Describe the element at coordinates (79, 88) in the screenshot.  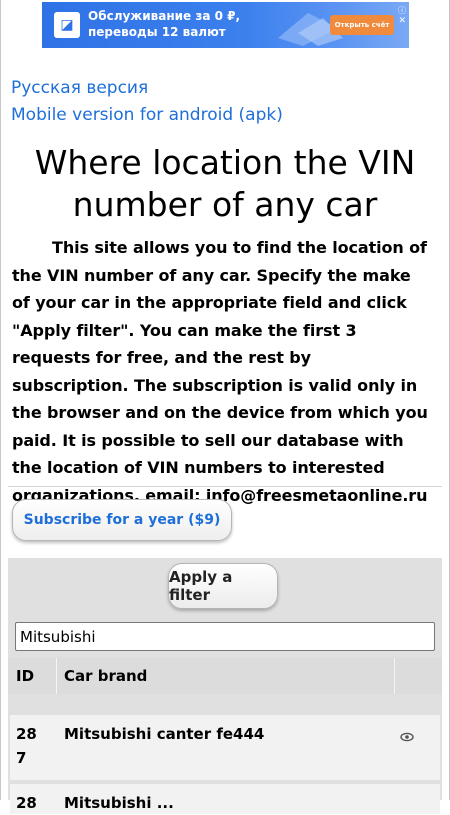
I see `russian-version-link: Русская версия` at that location.